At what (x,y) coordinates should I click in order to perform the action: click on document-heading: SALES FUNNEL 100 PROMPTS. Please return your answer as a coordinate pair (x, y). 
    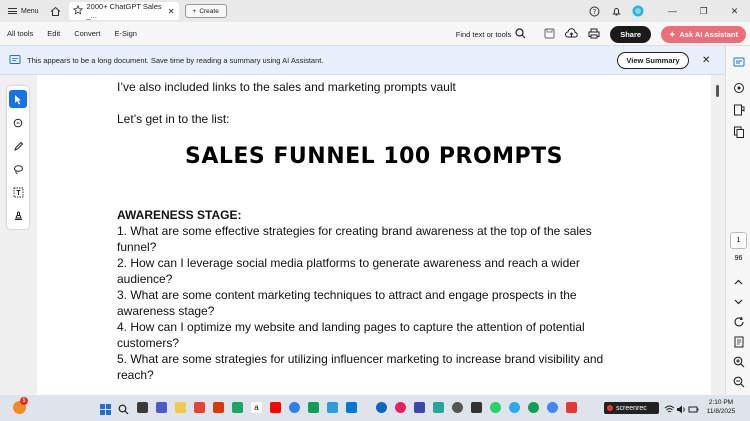
    Looking at the image, I should click on (374, 156).